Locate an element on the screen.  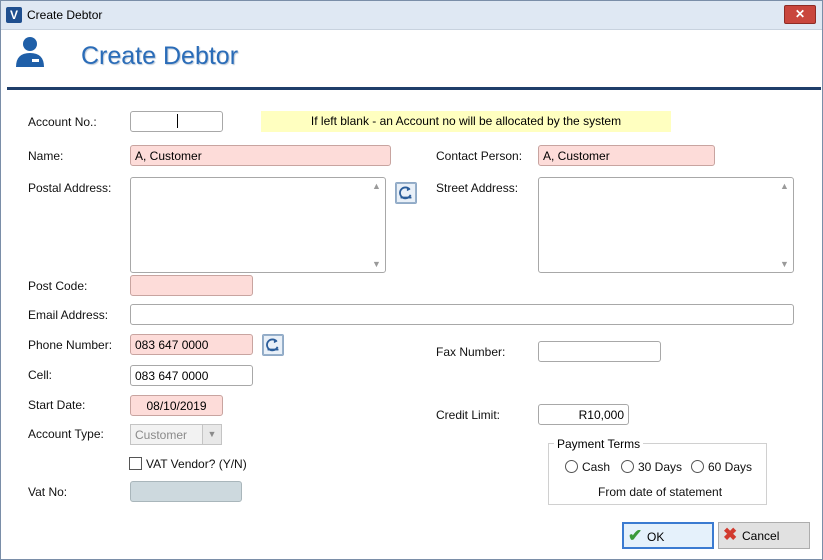
street-address-label: Street Address: is located at coordinates (477, 188).